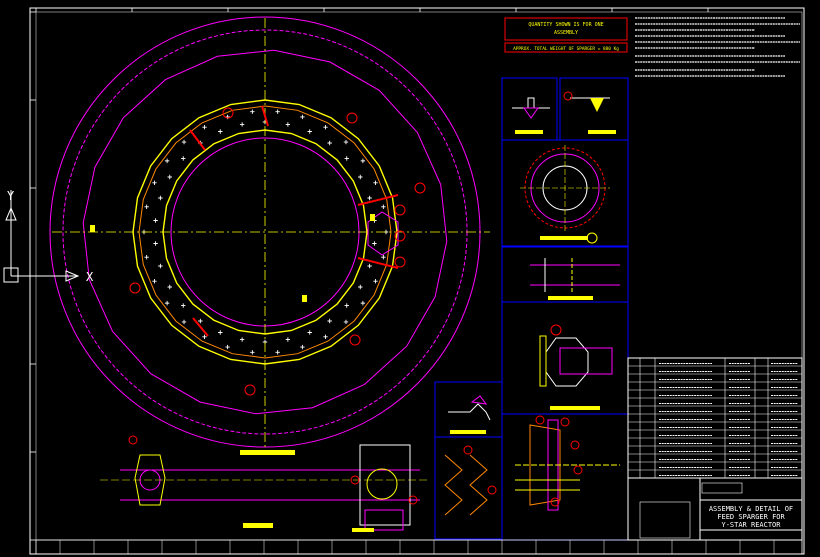 Image resolution: width=820 pixels, height=557 pixels. I want to click on detail-box-lug, so click(565, 274).